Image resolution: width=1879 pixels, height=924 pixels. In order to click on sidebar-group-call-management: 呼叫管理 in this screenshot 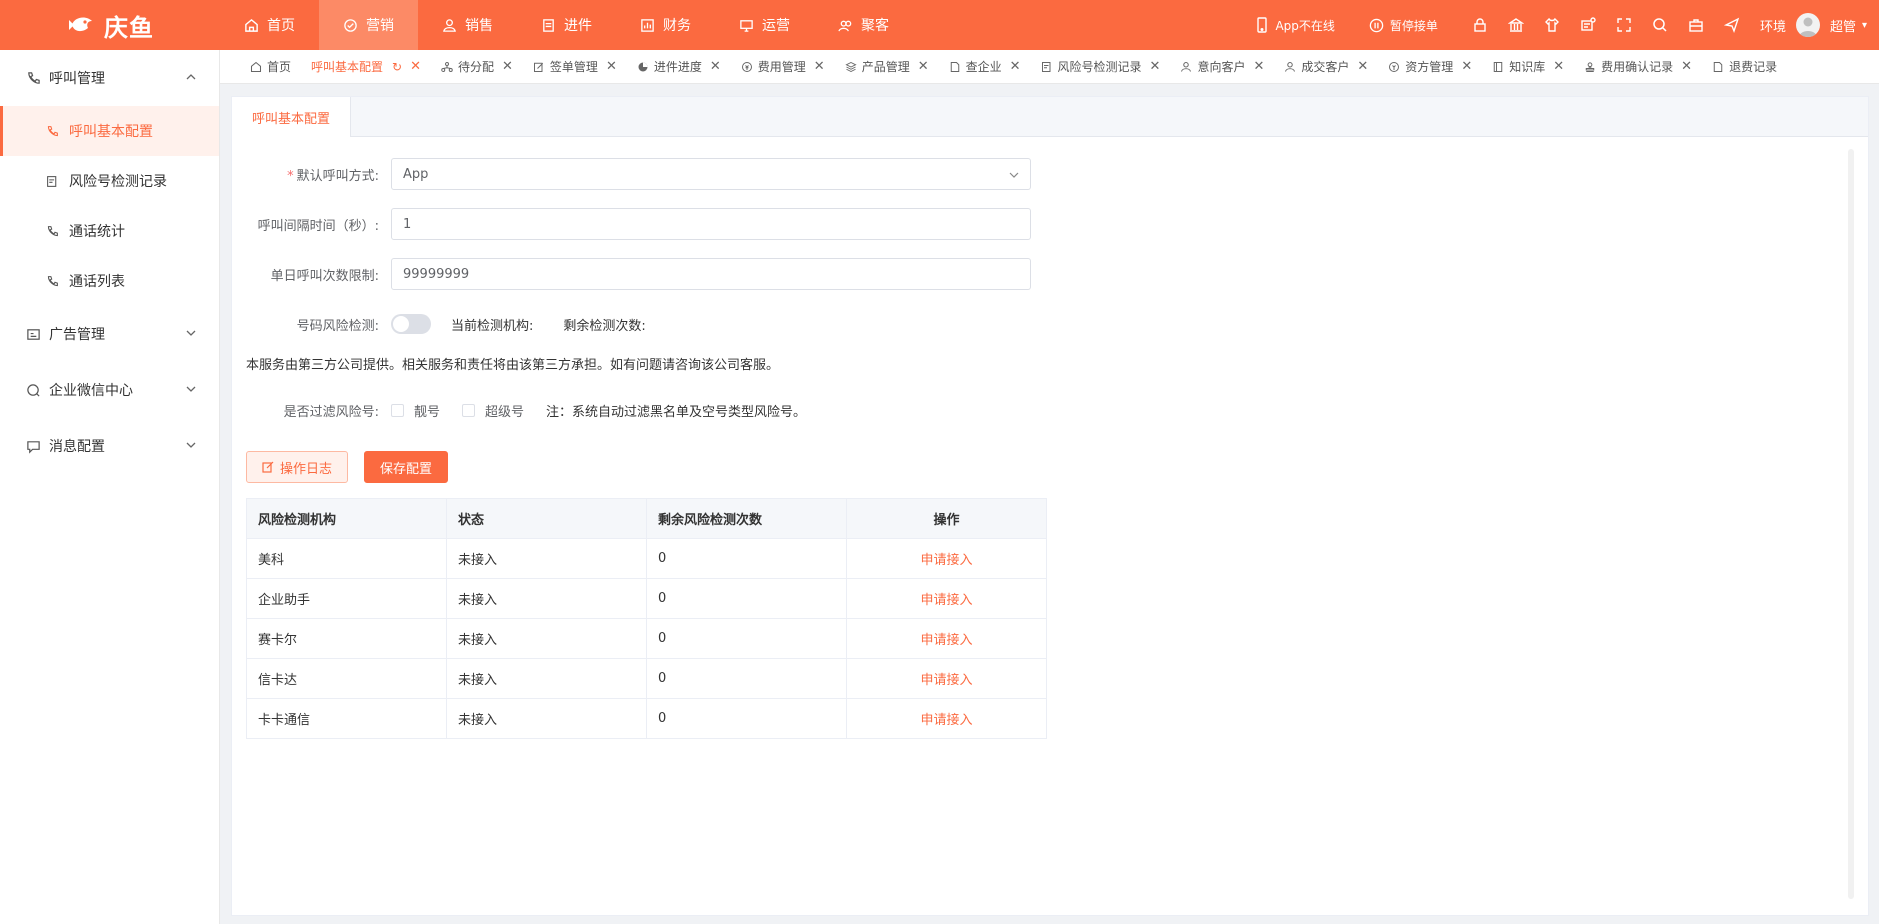, I will do `click(109, 78)`.